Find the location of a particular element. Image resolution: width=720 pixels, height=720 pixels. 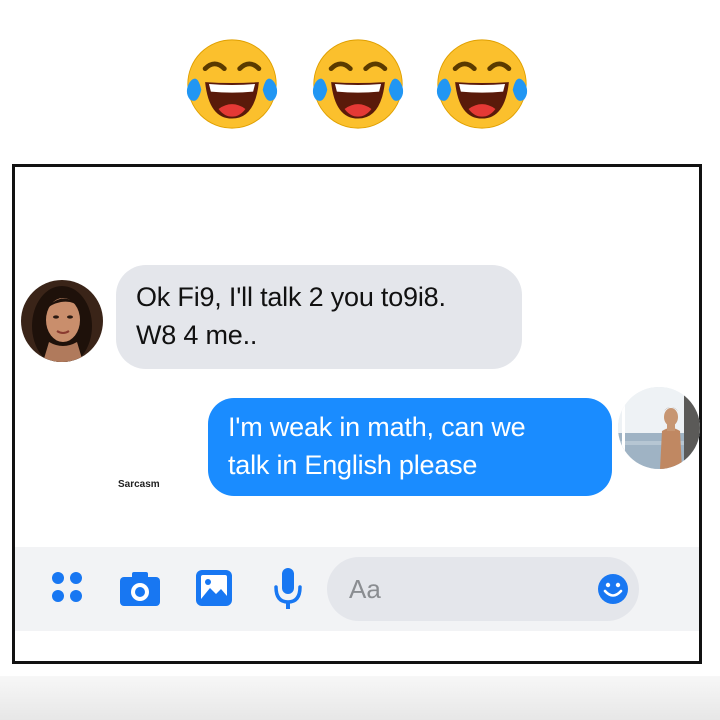

woman-portrait-icon is located at coordinates (62, 321).